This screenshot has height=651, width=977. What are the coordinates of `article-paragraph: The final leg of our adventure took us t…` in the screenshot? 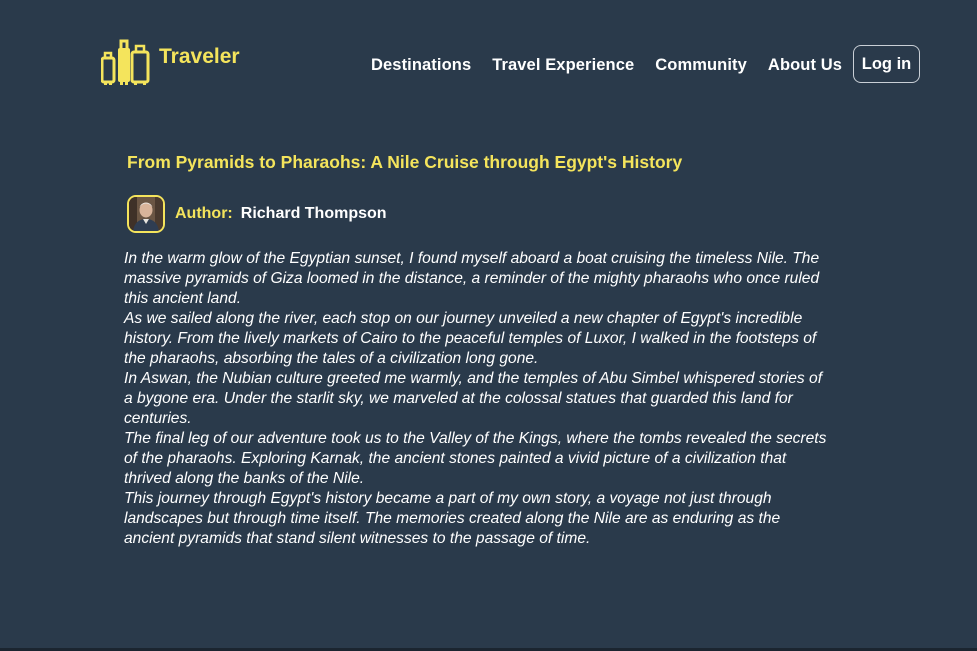 It's located at (475, 458).